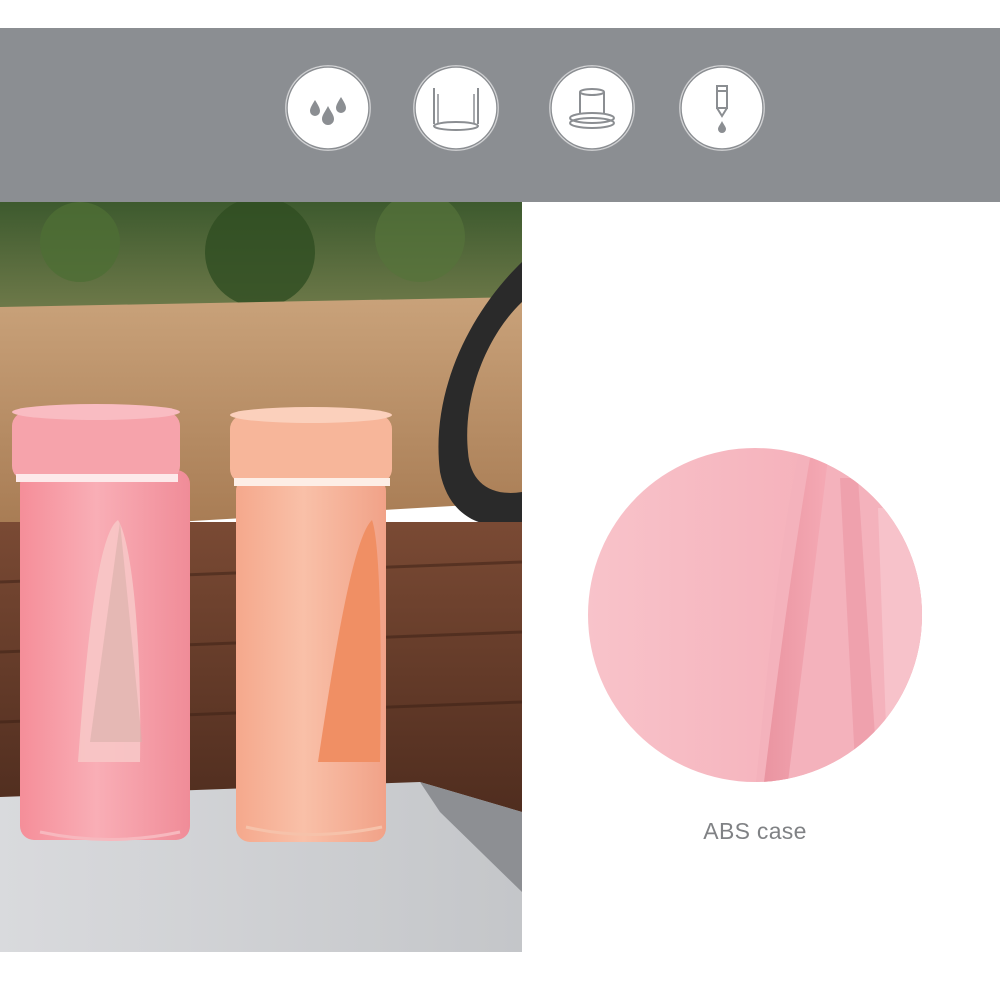 This screenshot has width=1000, height=993. I want to click on water-drops-icon, so click(328, 108).